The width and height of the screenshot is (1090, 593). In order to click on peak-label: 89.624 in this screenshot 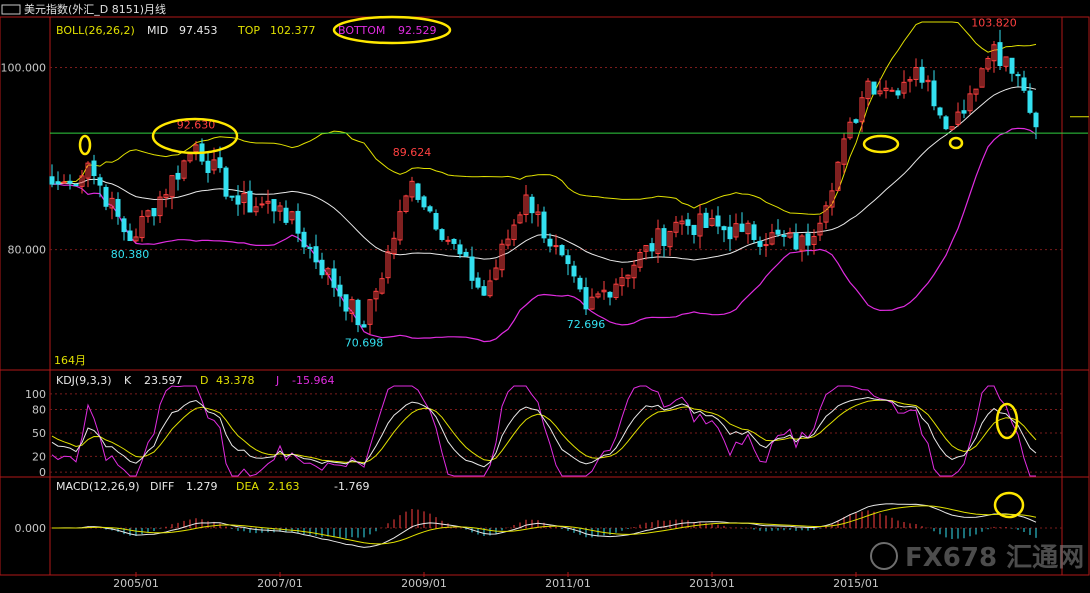, I will do `click(412, 152)`.